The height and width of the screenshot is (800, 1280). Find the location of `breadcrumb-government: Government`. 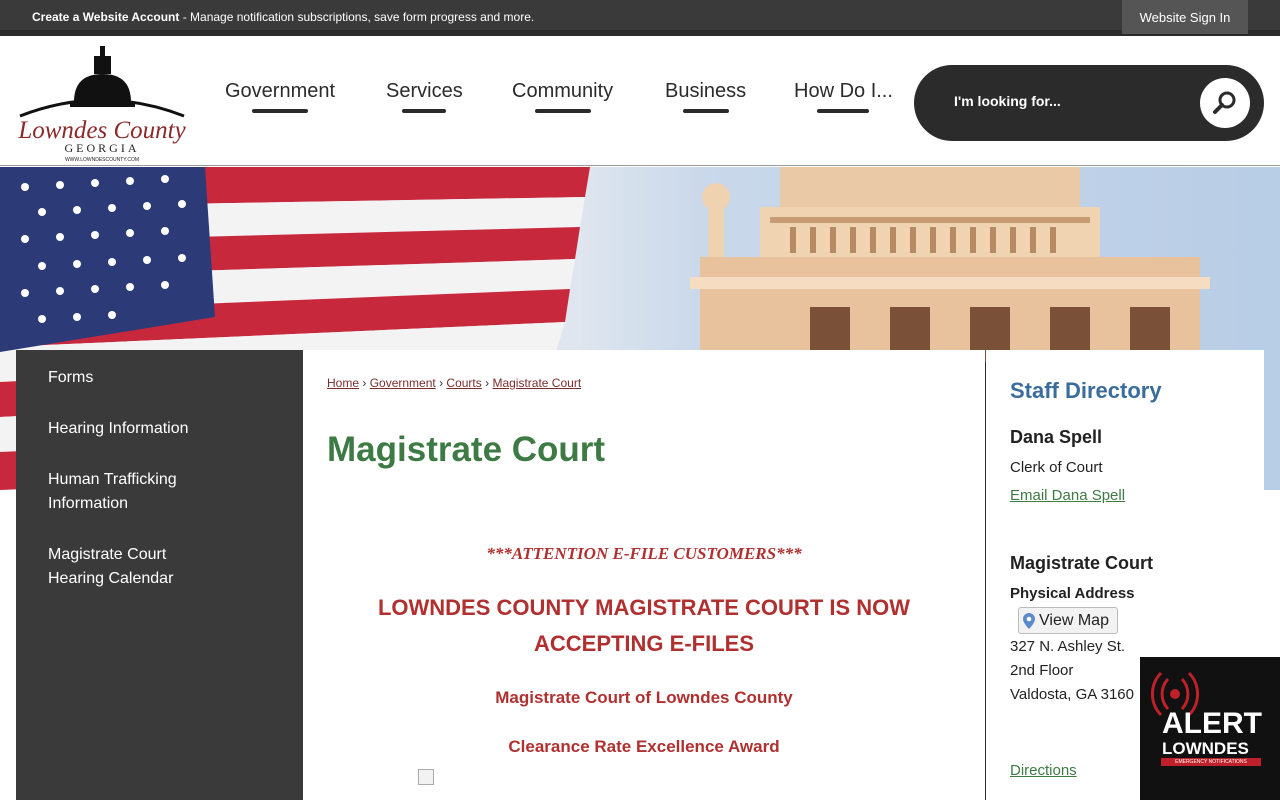

breadcrumb-government: Government is located at coordinates (403, 383).